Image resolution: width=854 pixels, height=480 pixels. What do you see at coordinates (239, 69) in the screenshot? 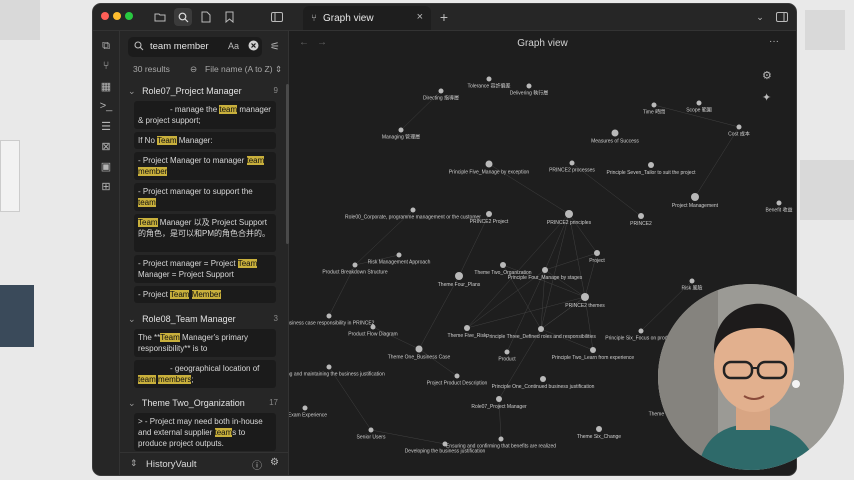
I see `sort-dropdown: File name (A to Z)` at bounding box center [239, 69].